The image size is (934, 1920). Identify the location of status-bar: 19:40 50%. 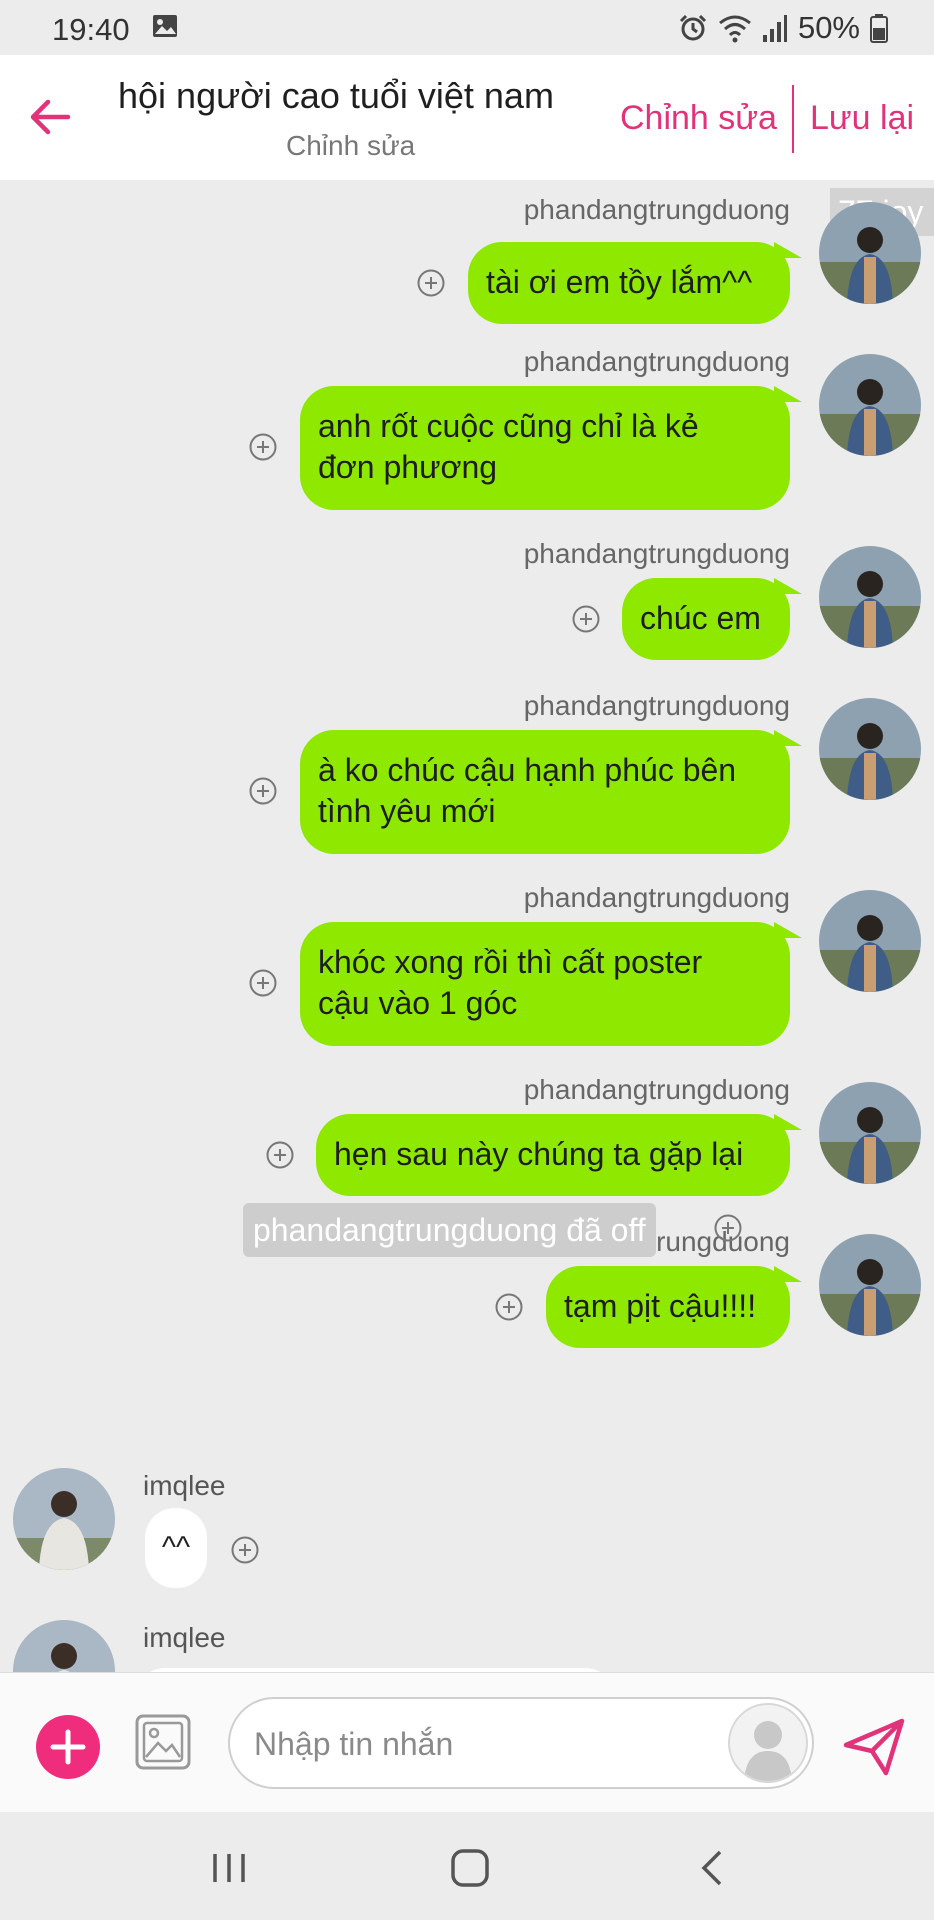
(467, 27).